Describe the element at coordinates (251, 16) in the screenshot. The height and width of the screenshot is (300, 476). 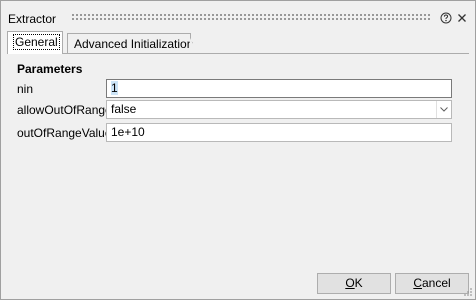
I see `drag-grip` at that location.